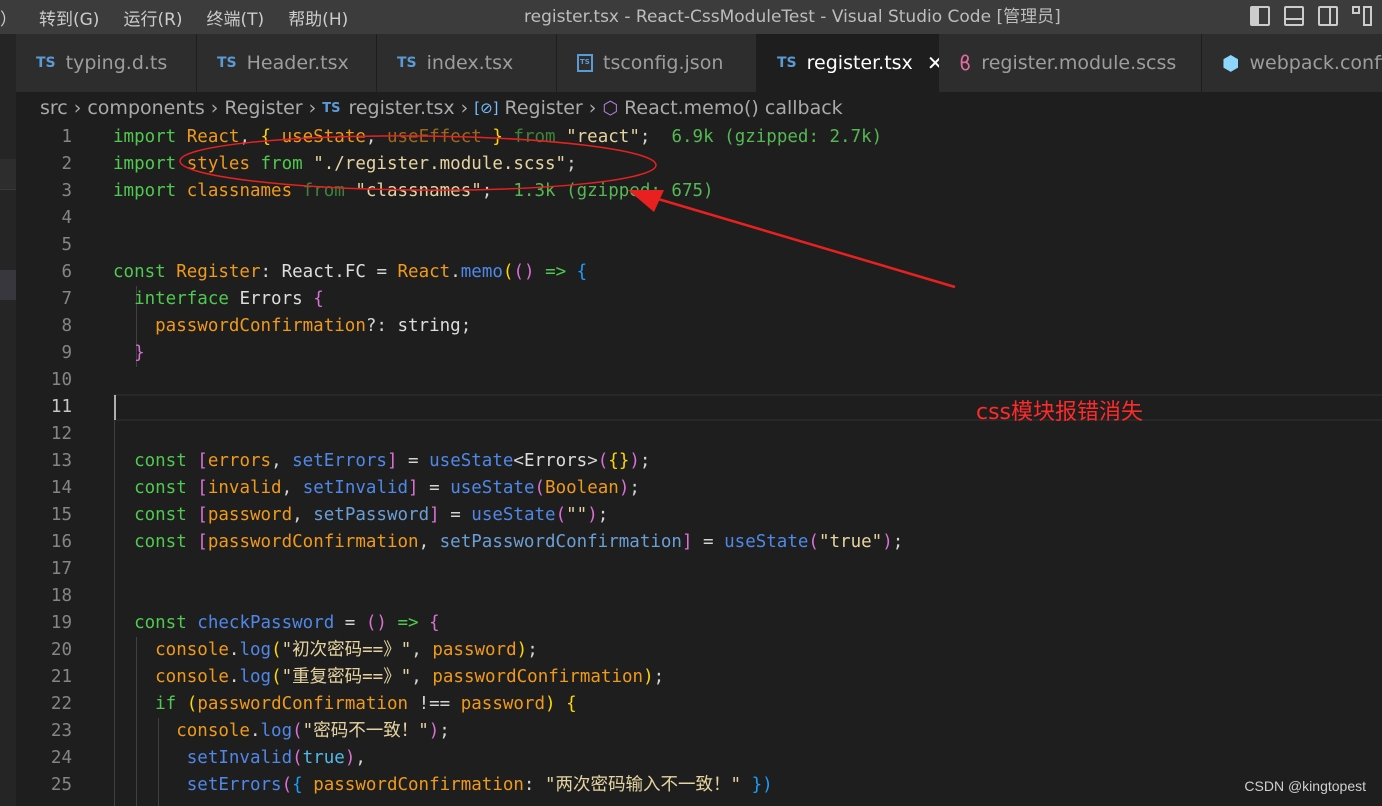  Describe the element at coordinates (145, 108) in the screenshot. I see `breadcrumb-components: components` at that location.